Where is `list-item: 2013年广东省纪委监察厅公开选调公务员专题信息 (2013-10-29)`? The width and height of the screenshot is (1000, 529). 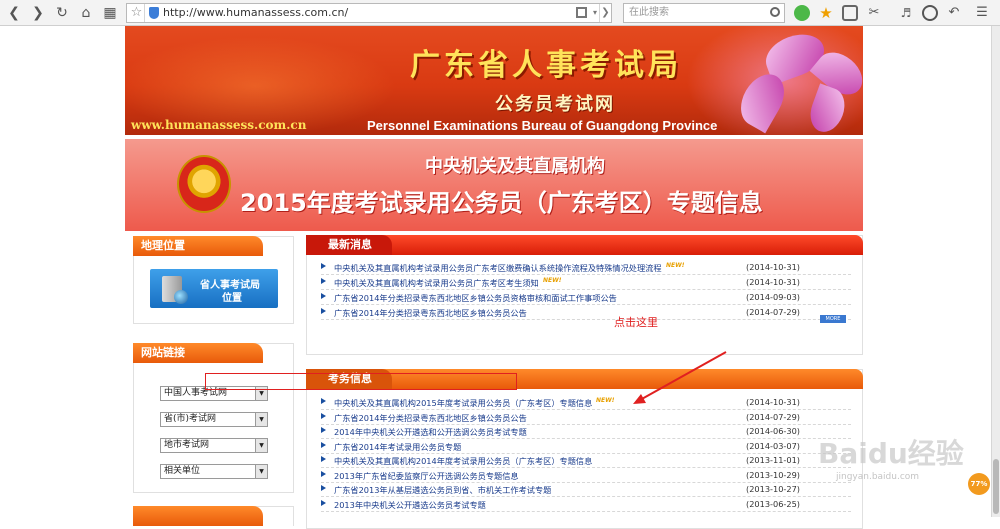 list-item: 2013年广东省纪委监察厅公开选调公务员专题信息 (2013-10-29) is located at coordinates (586, 476).